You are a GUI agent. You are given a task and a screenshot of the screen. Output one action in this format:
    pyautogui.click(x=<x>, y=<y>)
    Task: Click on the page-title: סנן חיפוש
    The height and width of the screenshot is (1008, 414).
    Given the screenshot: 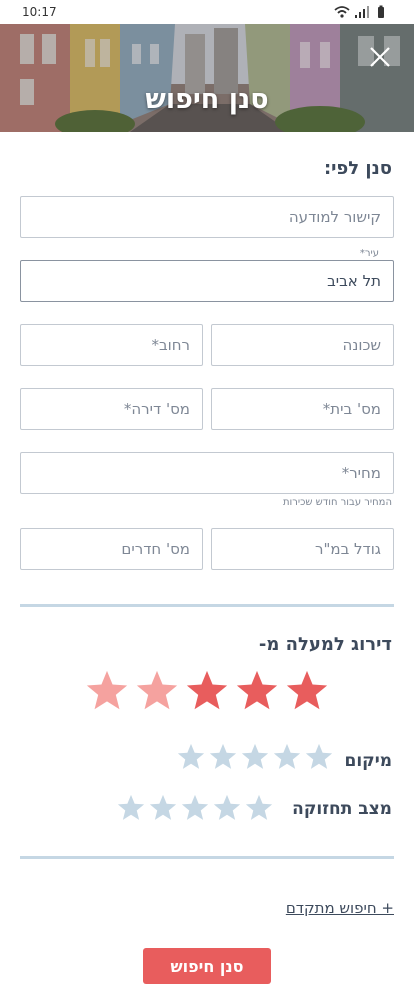 What is the action you would take?
    pyautogui.click(x=207, y=99)
    